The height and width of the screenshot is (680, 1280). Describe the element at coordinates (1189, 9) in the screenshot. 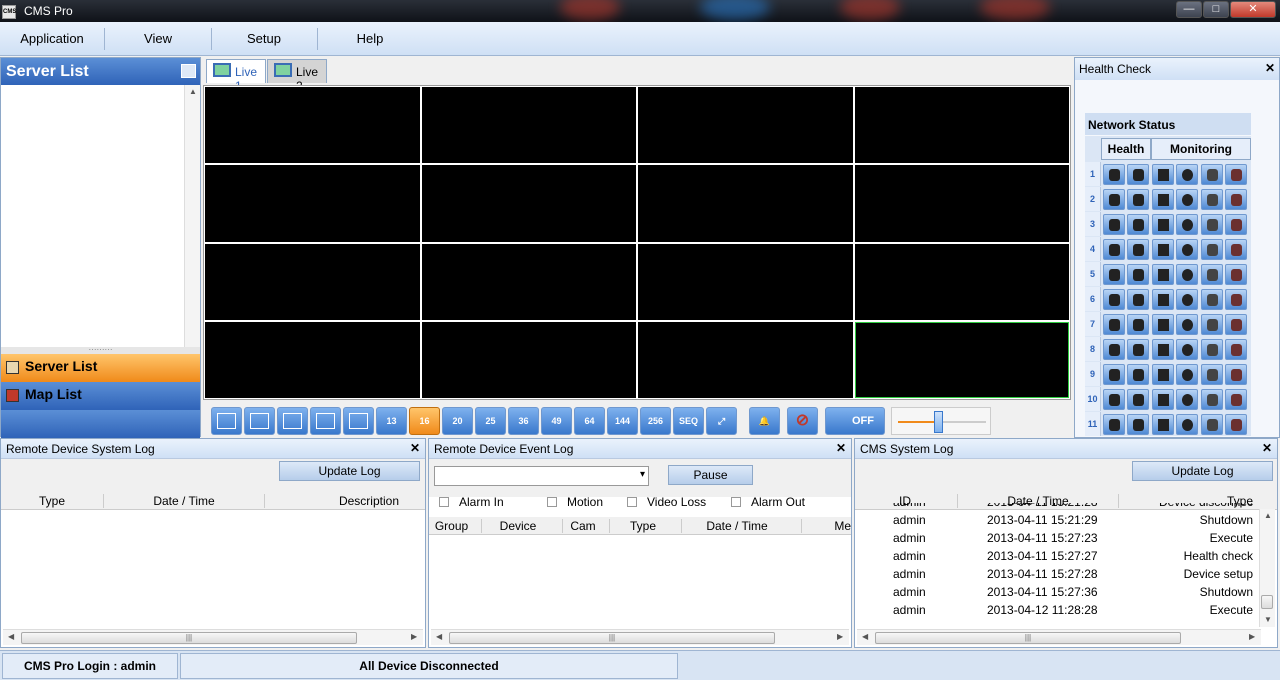

I see `minimize-button: —` at that location.